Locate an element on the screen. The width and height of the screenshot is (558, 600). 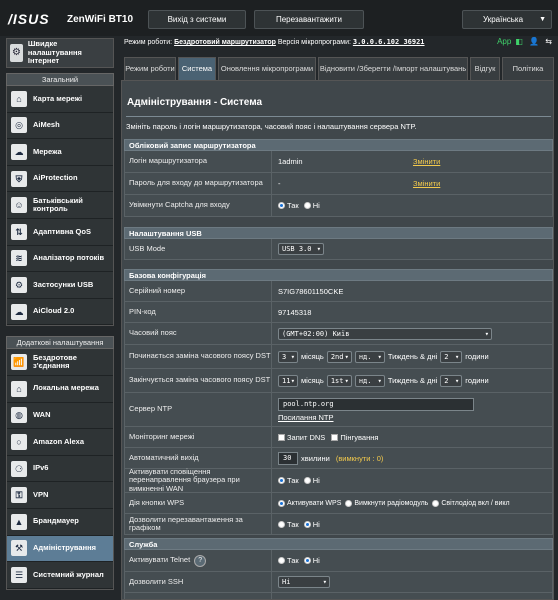
dst-start-month-word: місяць is located at coordinates (312, 356).